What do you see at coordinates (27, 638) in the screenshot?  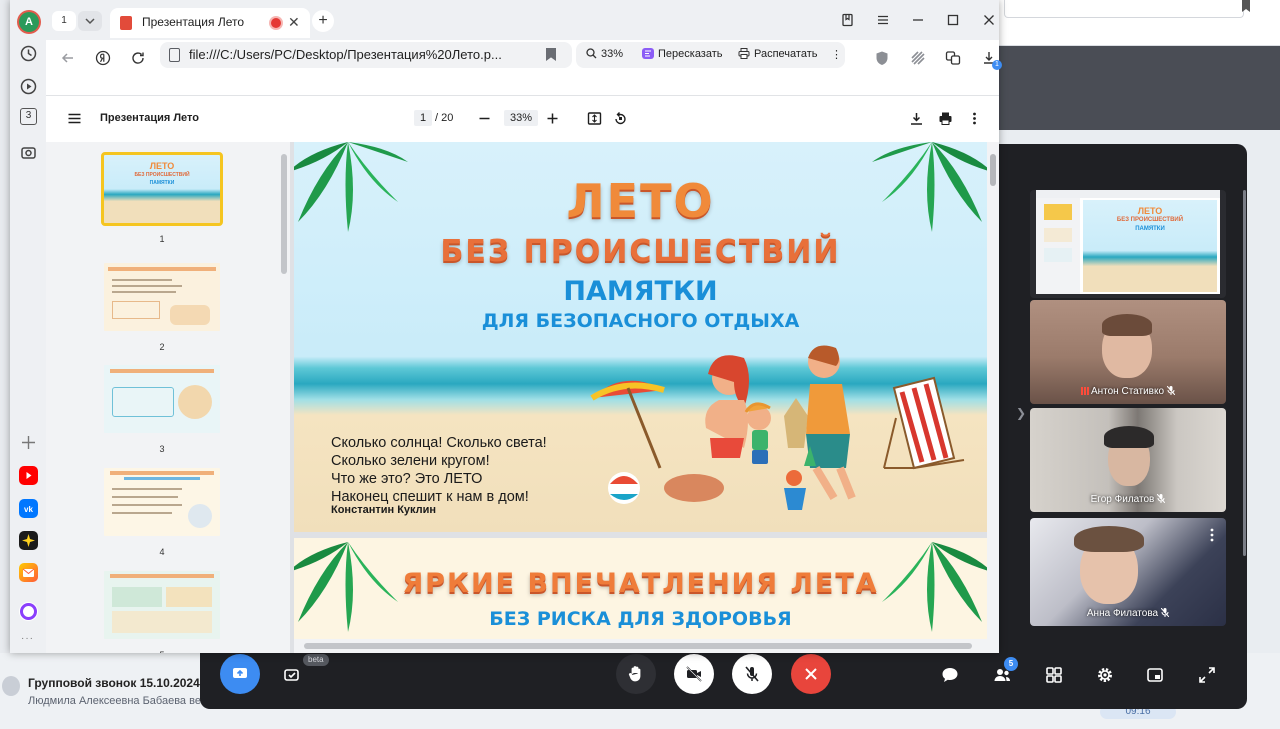 I see `more-apps-icon: ···` at bounding box center [27, 638].